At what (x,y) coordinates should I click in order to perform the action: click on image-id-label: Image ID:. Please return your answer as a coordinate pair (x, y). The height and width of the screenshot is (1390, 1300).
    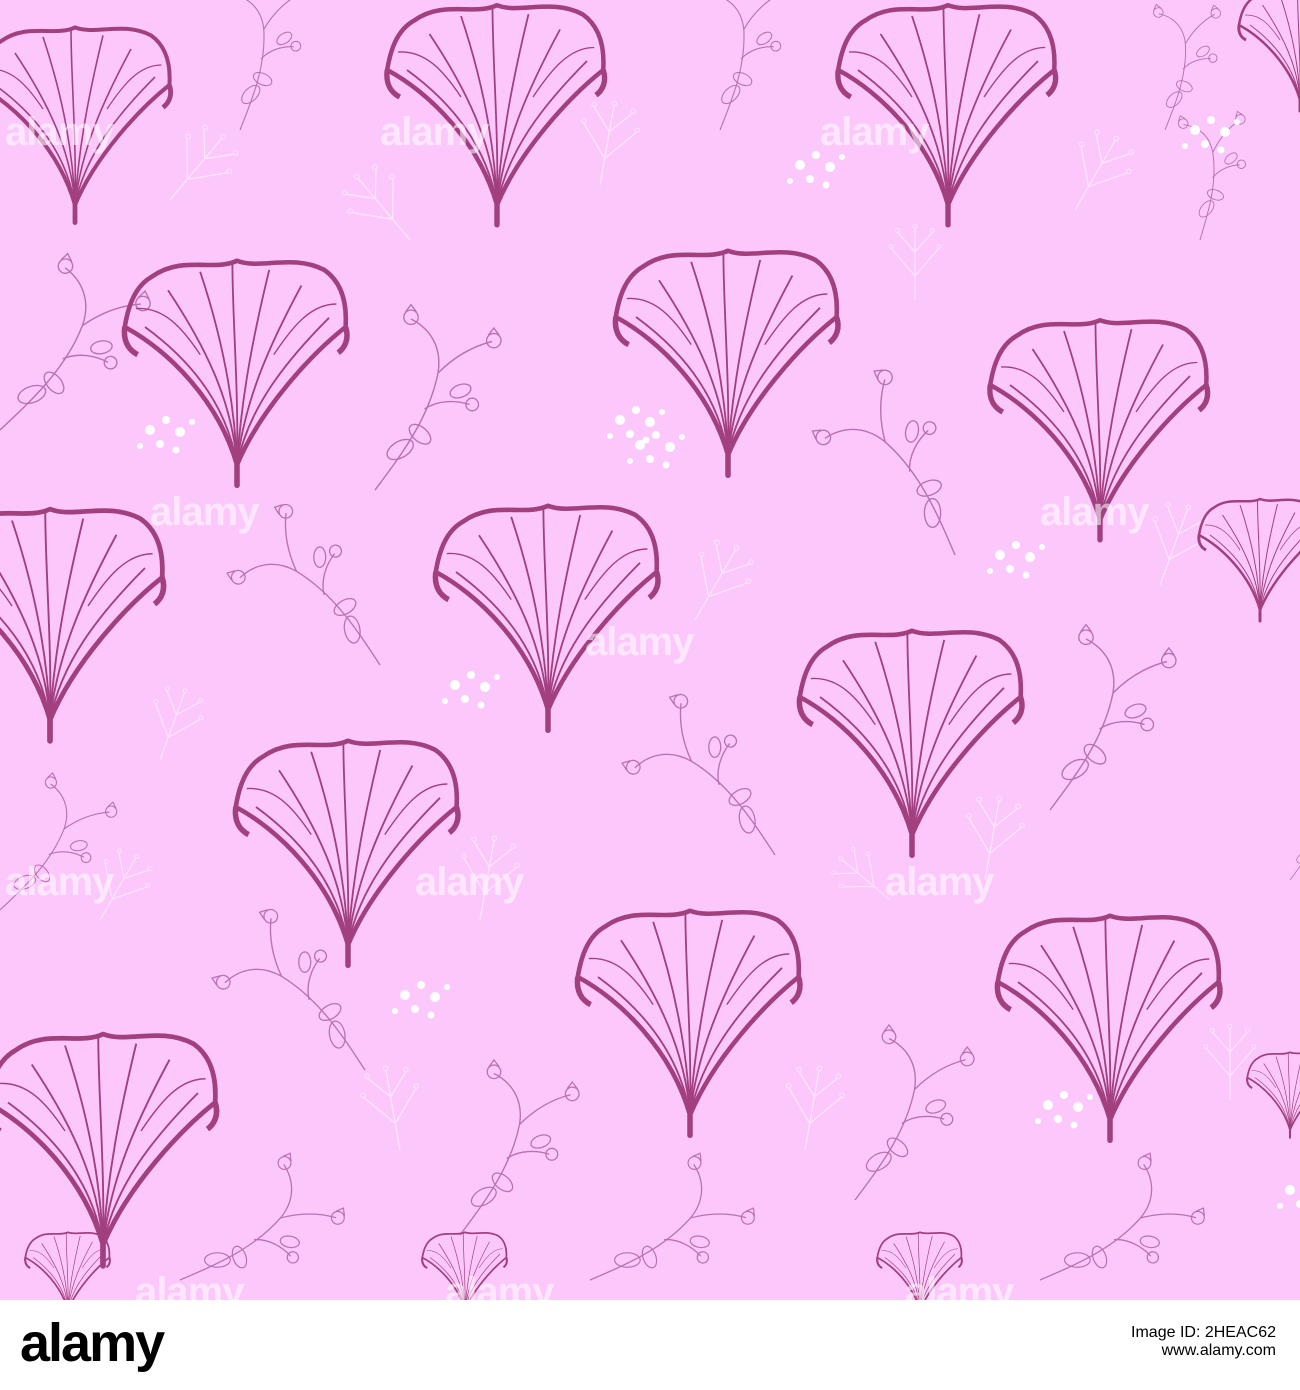
    Looking at the image, I should click on (1166, 1332).